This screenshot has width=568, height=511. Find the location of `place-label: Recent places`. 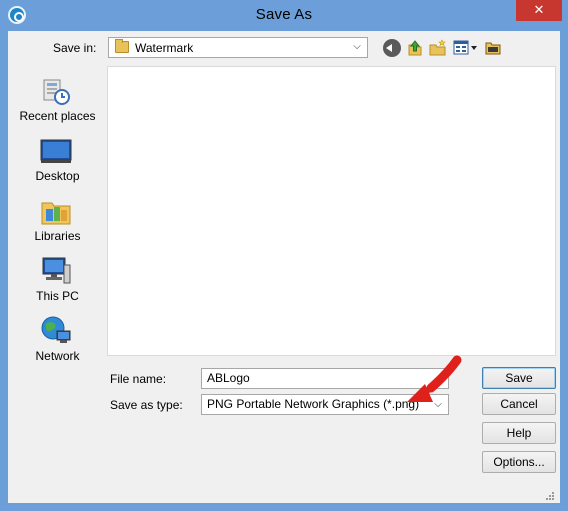

place-label: Recent places is located at coordinates (57, 116).